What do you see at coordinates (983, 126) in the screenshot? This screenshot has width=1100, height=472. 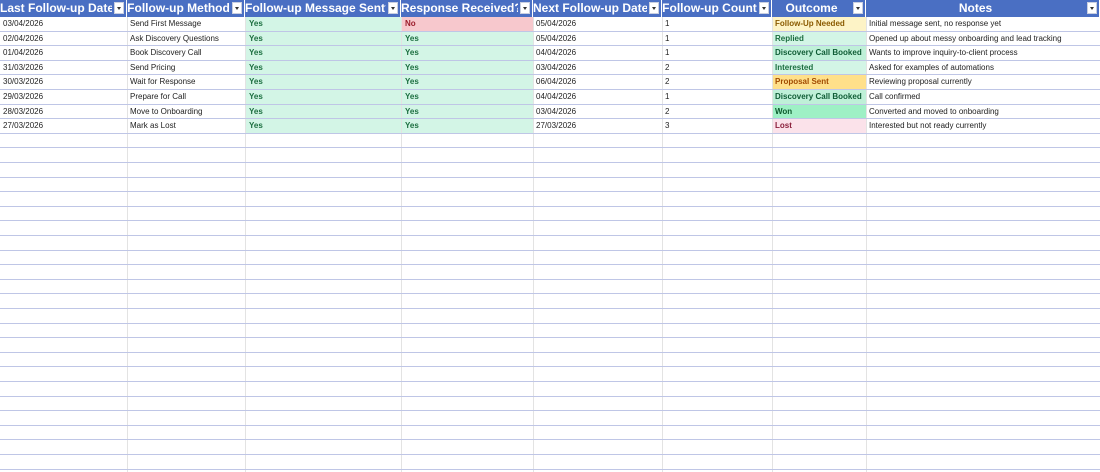 I see `cell-notes: Interested but not ready currently` at bounding box center [983, 126].